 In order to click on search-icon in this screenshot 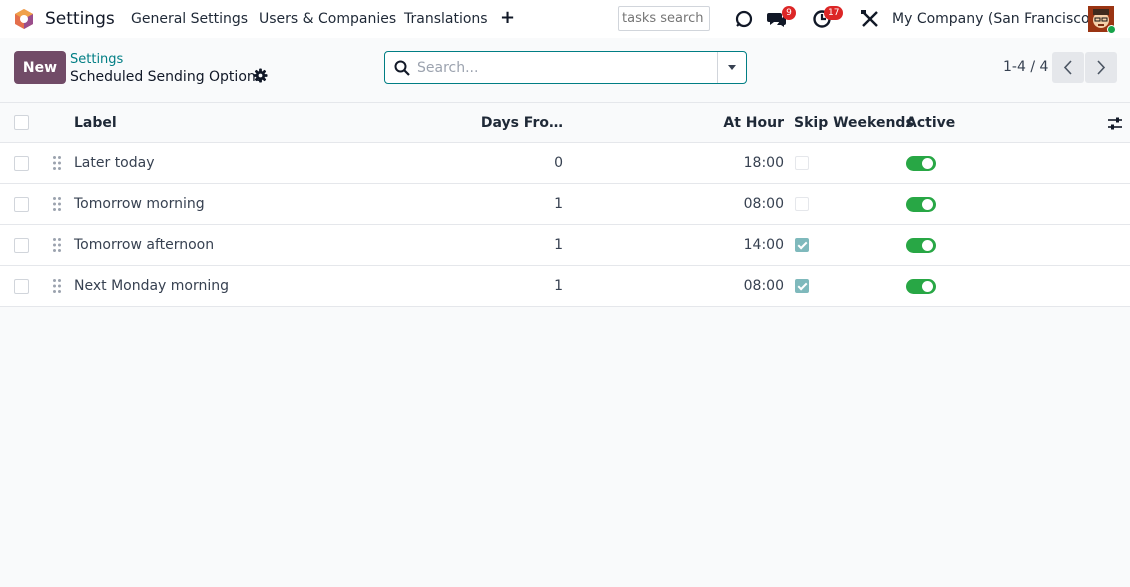, I will do `click(402, 68)`.